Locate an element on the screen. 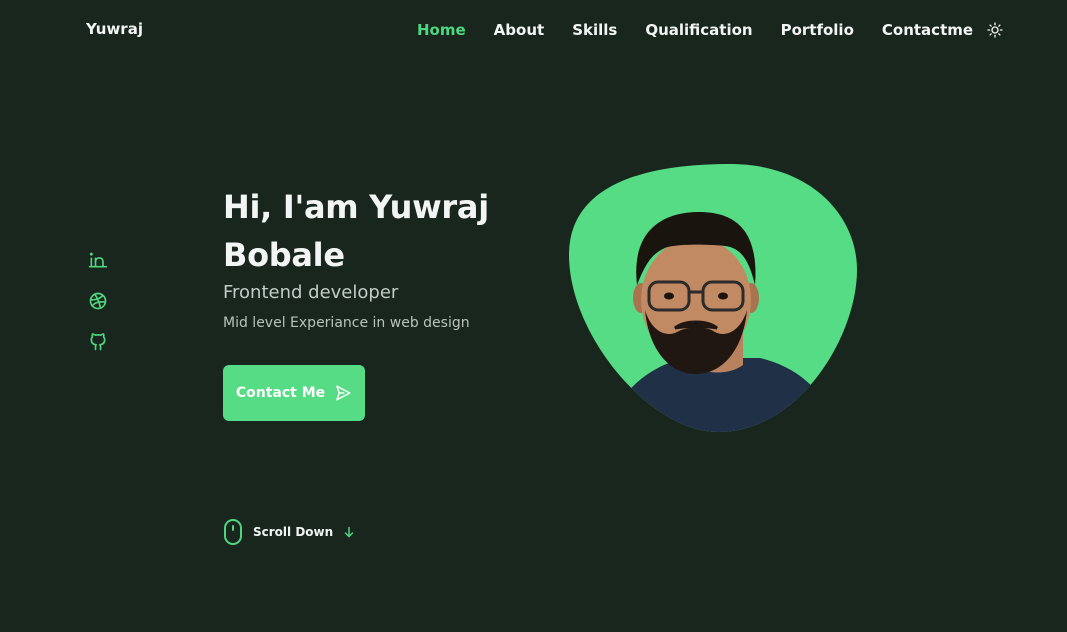 This screenshot has width=1067, height=632. nav-home: Home is located at coordinates (441, 30).